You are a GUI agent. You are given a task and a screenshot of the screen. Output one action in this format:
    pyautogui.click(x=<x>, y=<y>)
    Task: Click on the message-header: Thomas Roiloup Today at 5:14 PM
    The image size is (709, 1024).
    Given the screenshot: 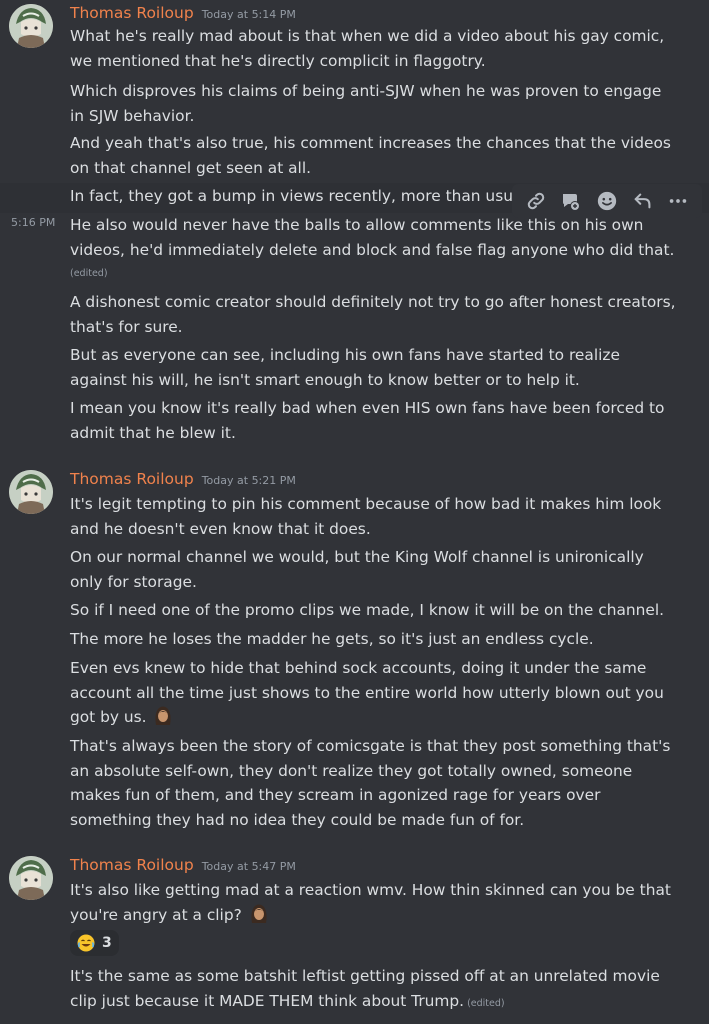 What is the action you would take?
    pyautogui.click(x=183, y=14)
    